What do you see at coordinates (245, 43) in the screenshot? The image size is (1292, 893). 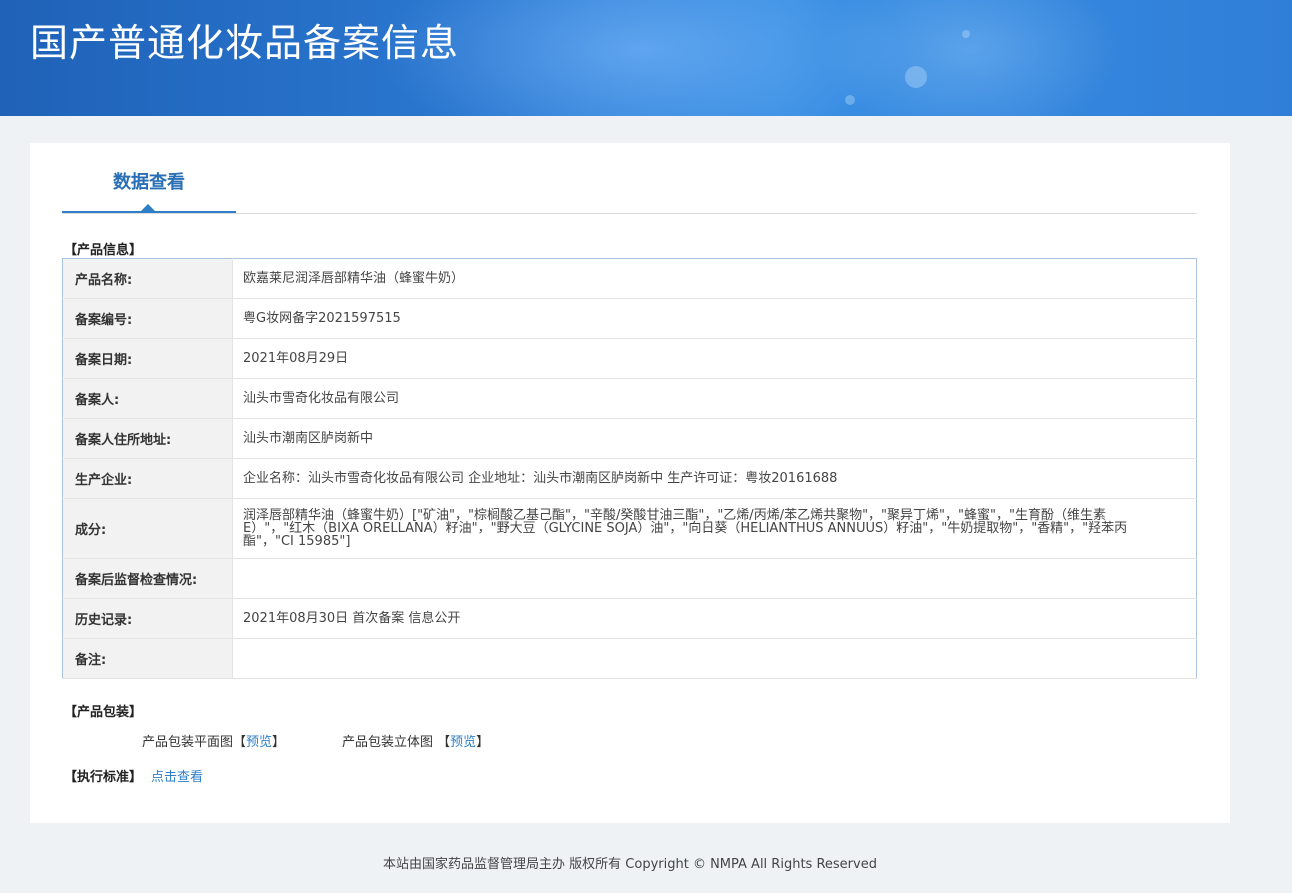 I see `page-title: 国产普通化妆品备案信息` at bounding box center [245, 43].